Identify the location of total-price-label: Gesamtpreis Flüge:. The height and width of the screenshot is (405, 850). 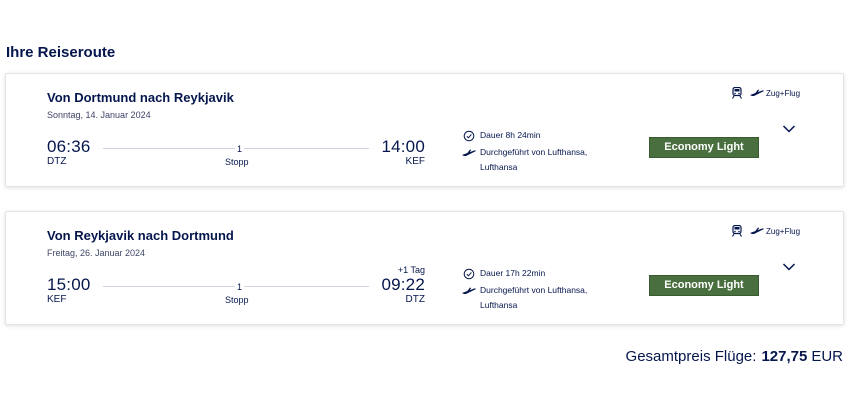
(691, 356).